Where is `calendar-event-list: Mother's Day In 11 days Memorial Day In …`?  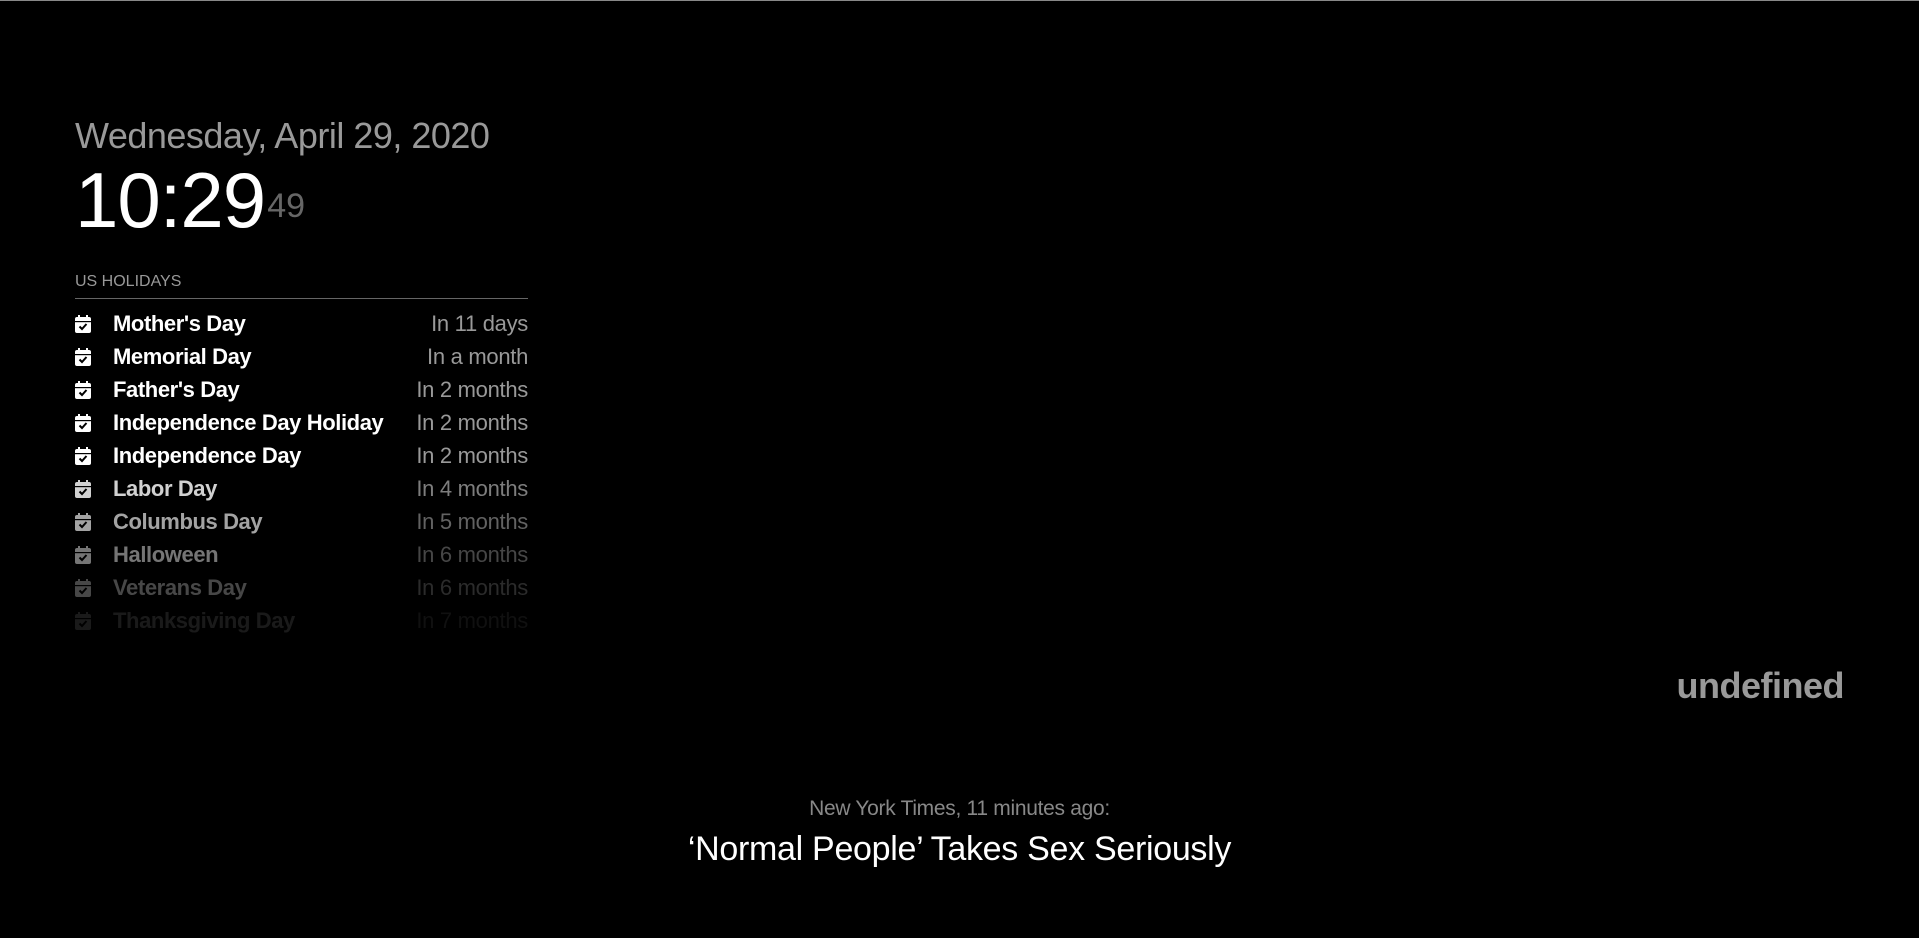 calendar-event-list: Mother's Day In 11 days Memorial Day In … is located at coordinates (301, 472).